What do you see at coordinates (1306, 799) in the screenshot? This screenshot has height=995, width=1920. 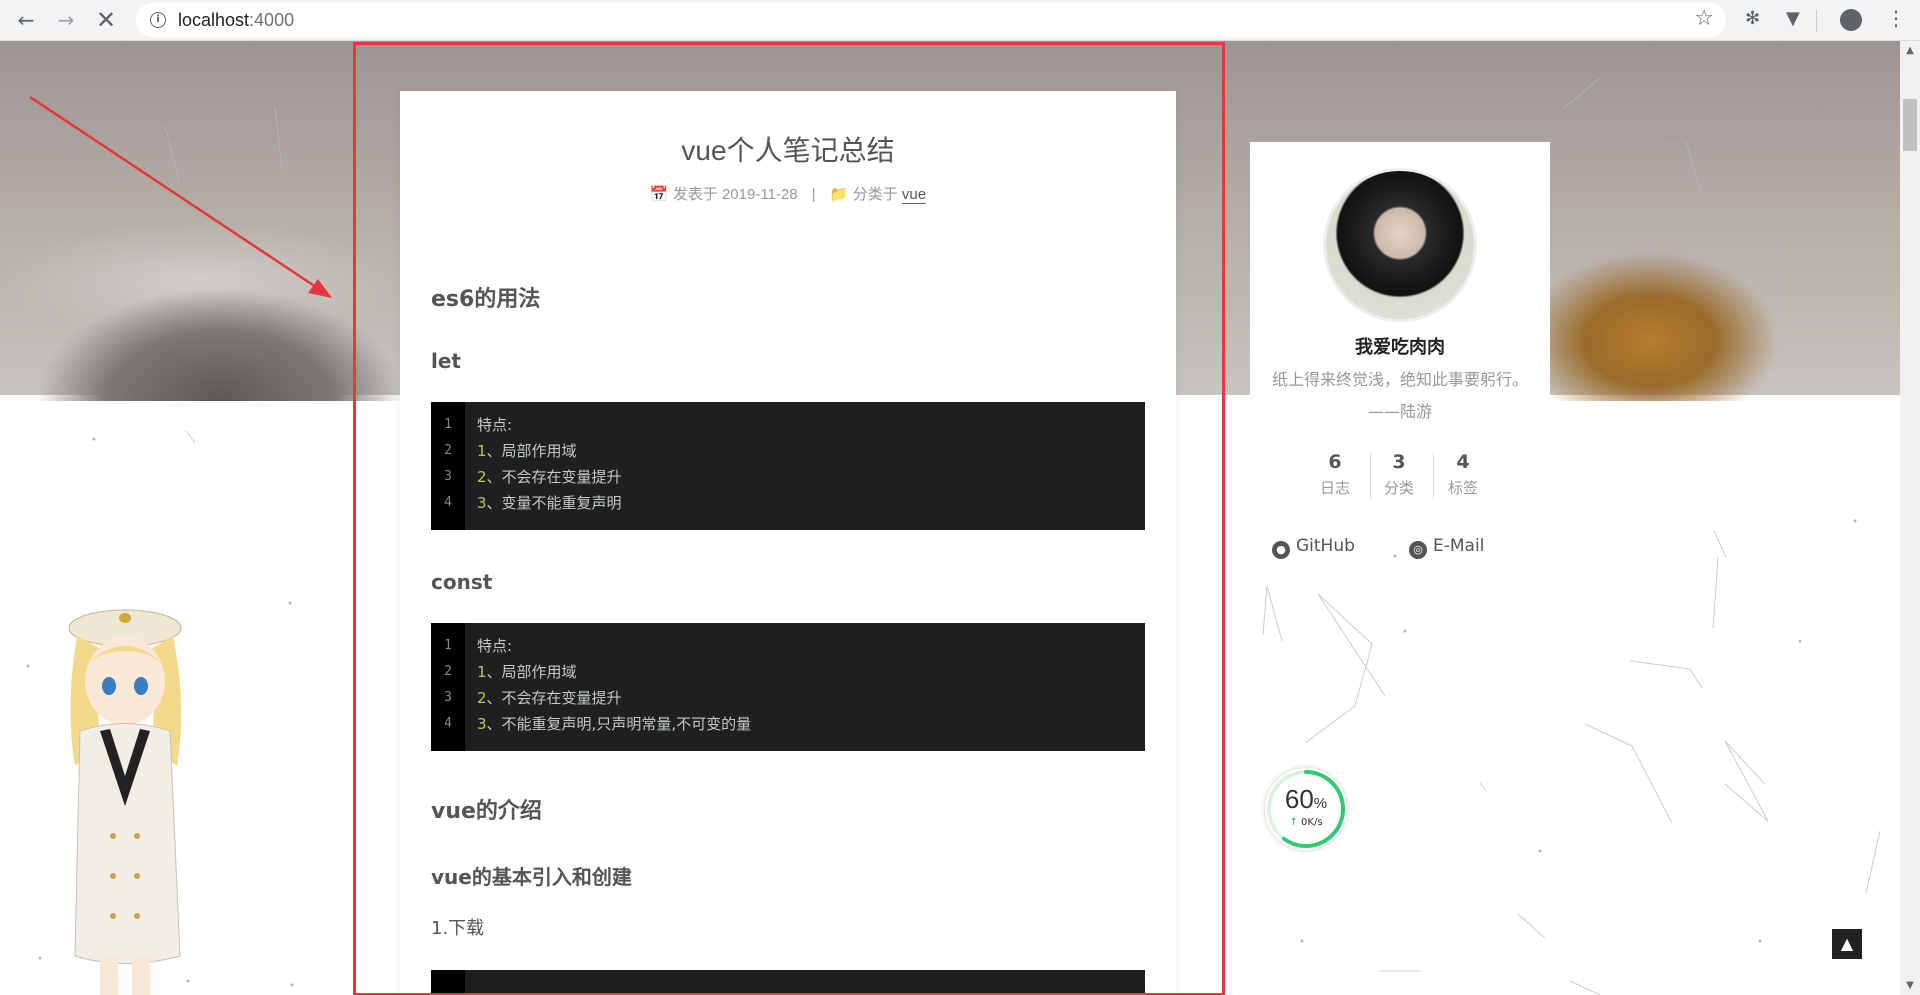 I see `speed-percent: 60%` at bounding box center [1306, 799].